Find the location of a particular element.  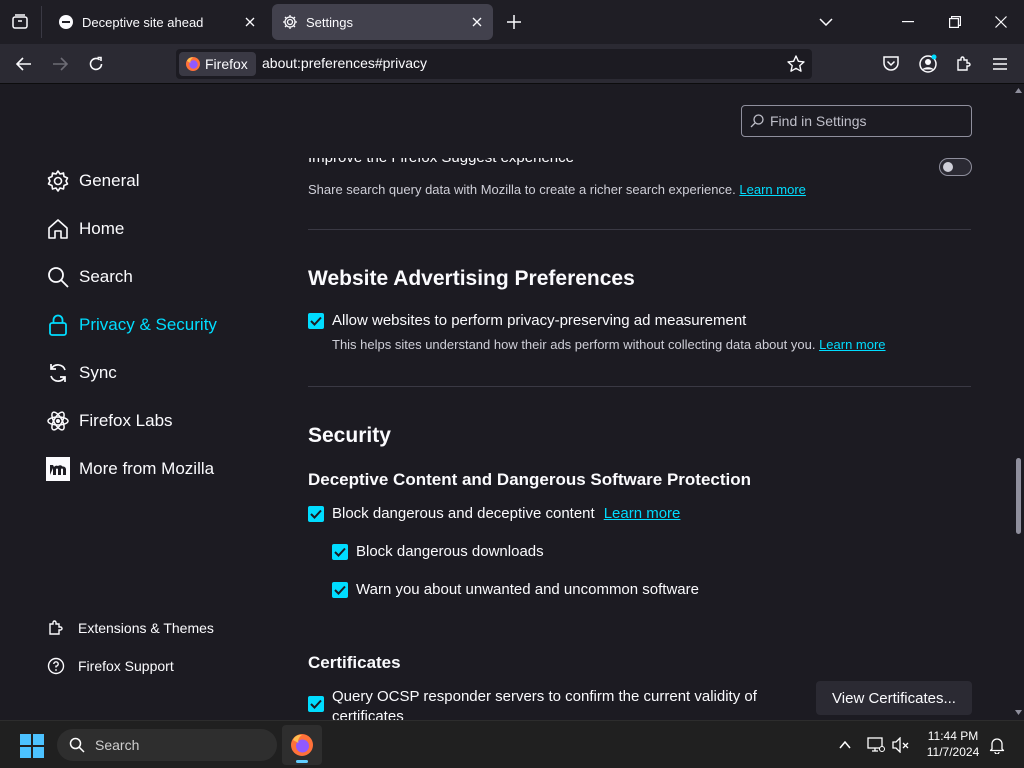

category-general: General is located at coordinates (92, 181).